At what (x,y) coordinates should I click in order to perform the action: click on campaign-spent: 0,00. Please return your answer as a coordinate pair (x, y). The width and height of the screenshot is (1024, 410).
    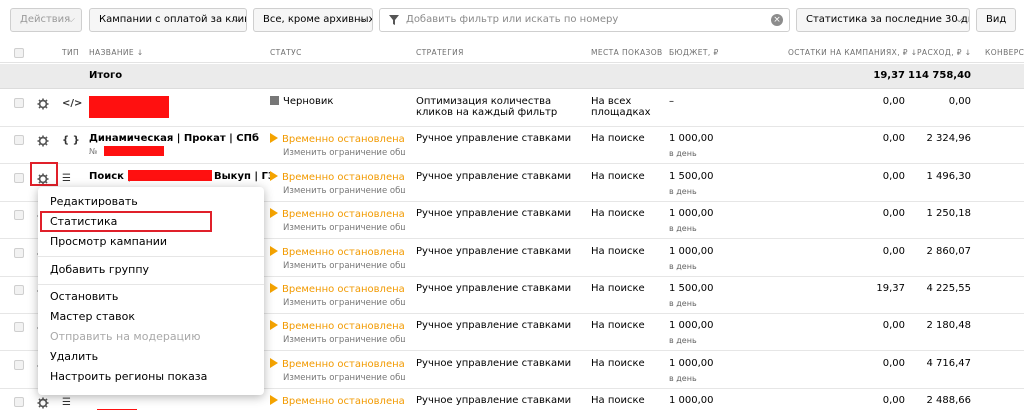
    Looking at the image, I should click on (959, 101).